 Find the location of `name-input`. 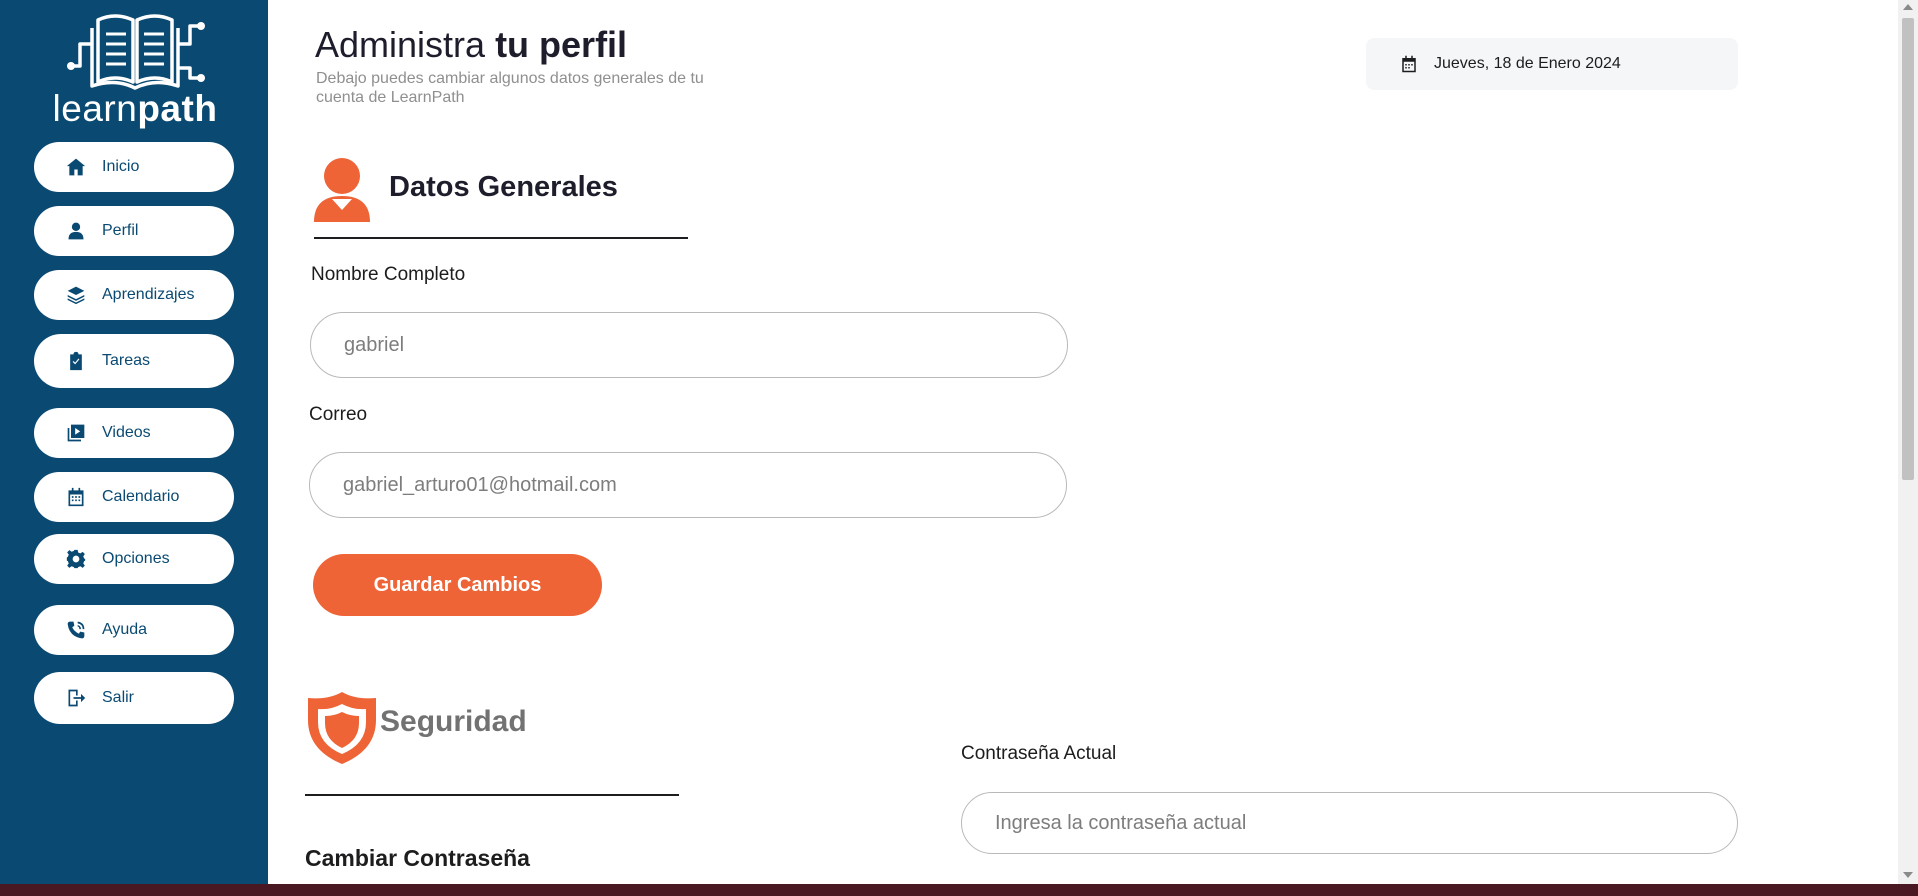

name-input is located at coordinates (689, 345).